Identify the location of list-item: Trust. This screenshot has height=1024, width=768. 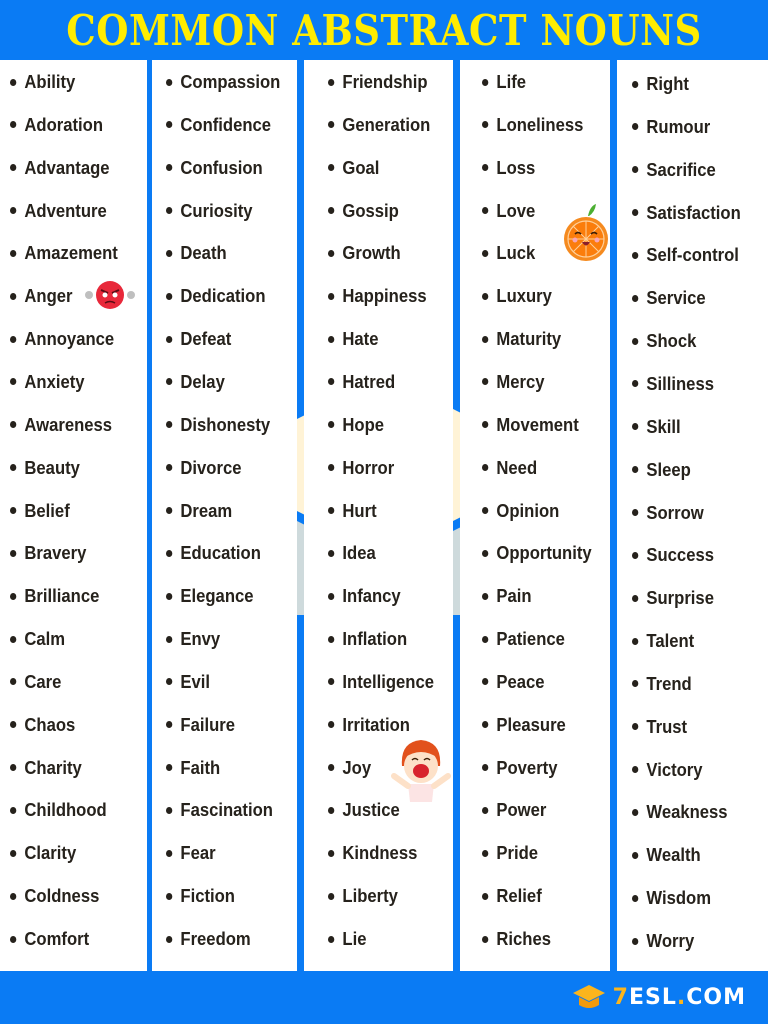
(659, 727).